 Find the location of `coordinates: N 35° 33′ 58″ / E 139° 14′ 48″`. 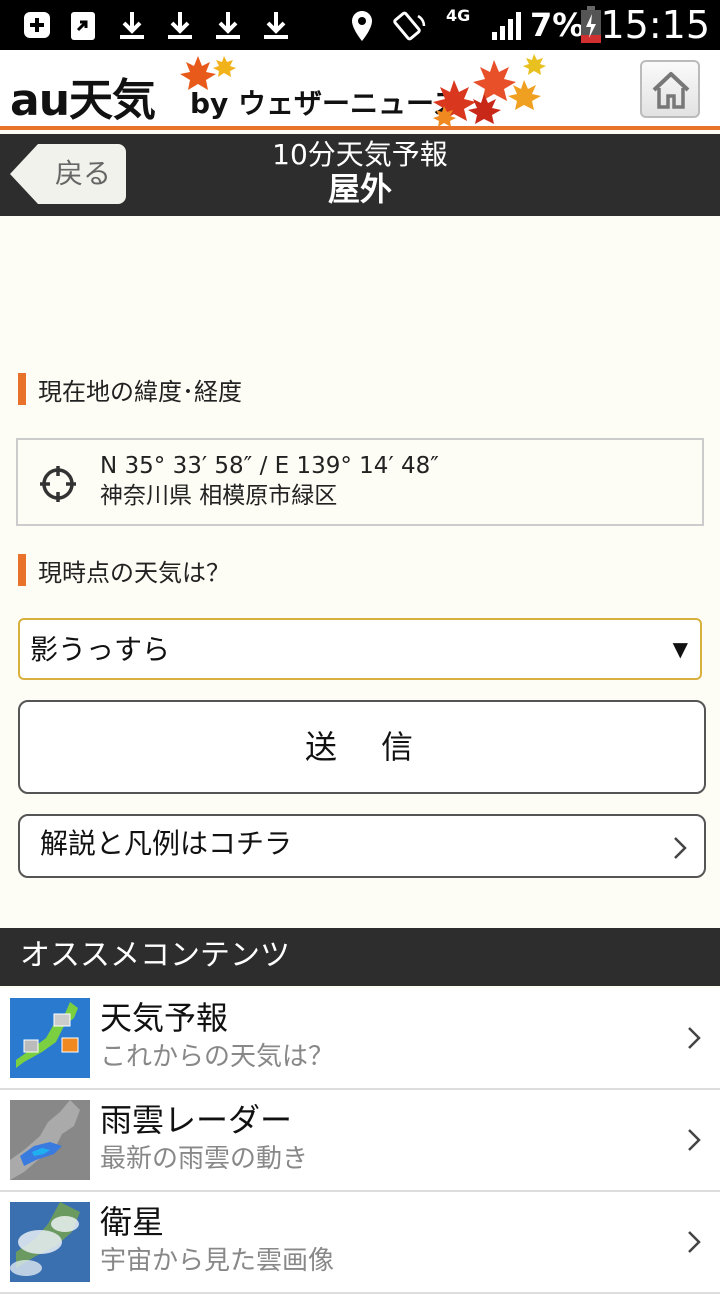

coordinates: N 35° 33′ 58″ / E 139° 14′ 48″ is located at coordinates (269, 466).